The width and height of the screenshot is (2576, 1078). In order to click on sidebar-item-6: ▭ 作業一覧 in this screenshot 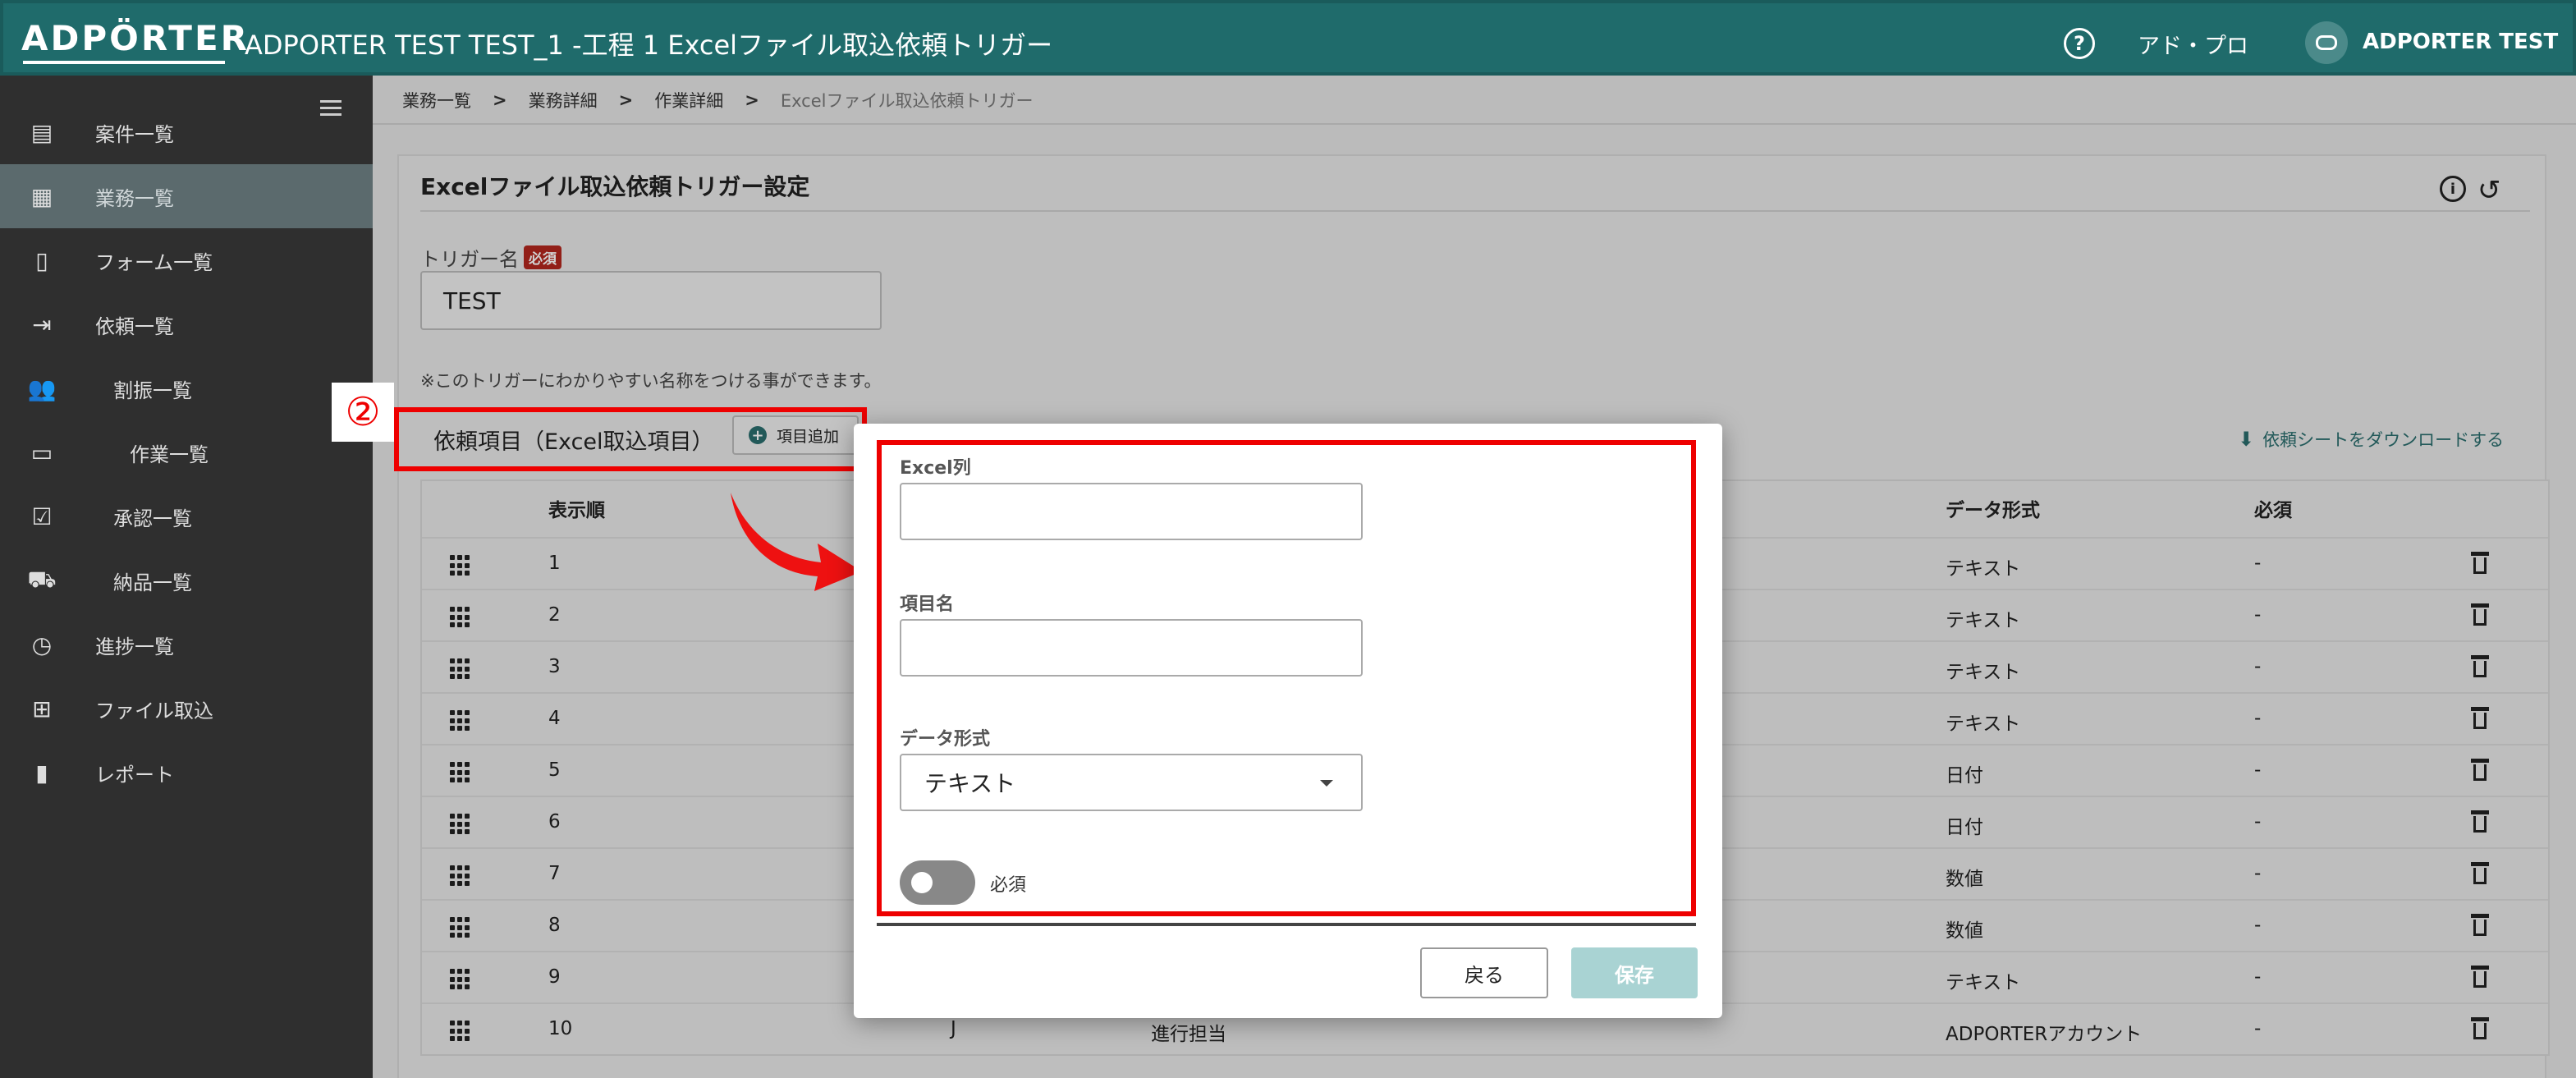, I will do `click(187, 452)`.